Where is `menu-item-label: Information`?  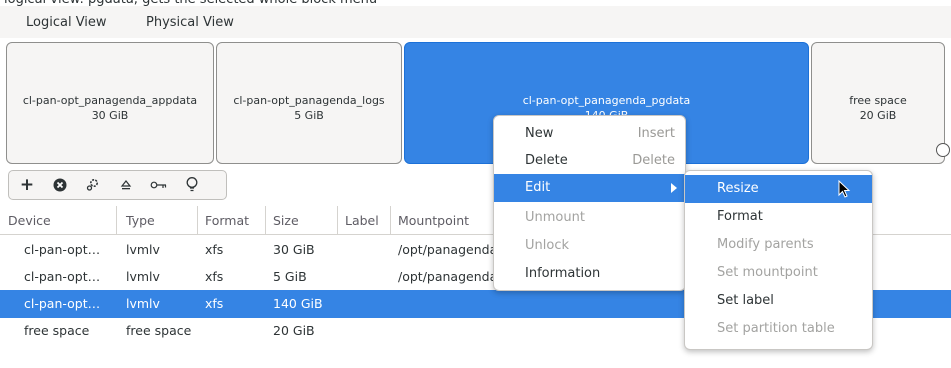 menu-item-label: Information is located at coordinates (563, 273).